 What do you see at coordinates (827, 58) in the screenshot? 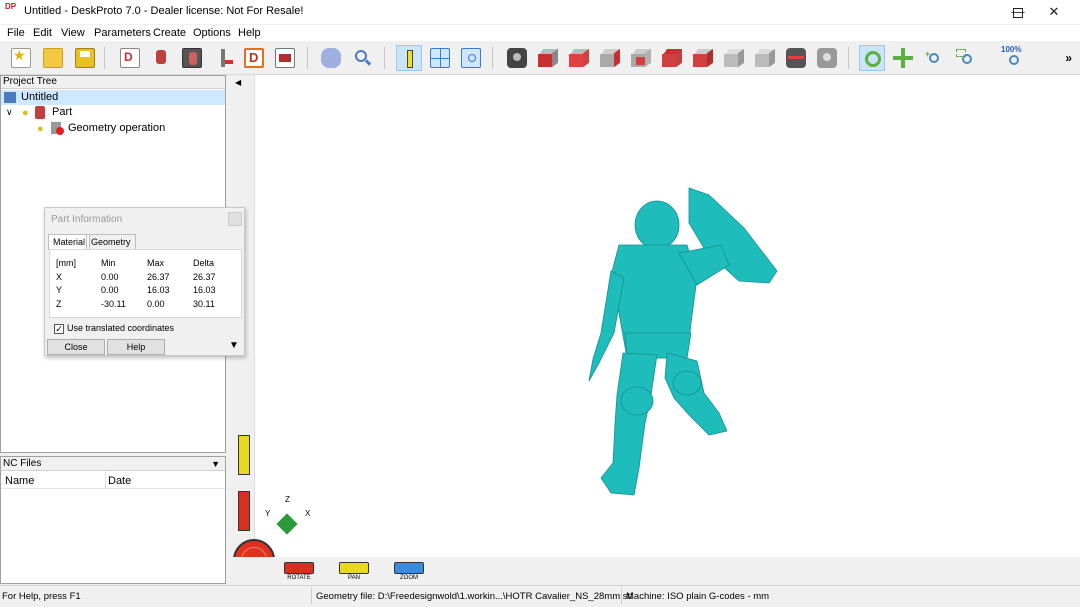
I see `camera-next-button` at bounding box center [827, 58].